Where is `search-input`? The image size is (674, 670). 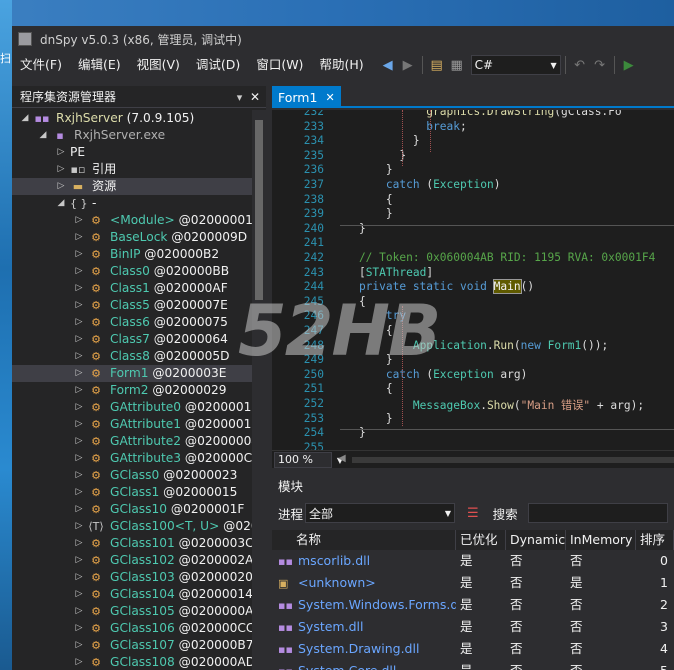
search-input is located at coordinates (597, 513).